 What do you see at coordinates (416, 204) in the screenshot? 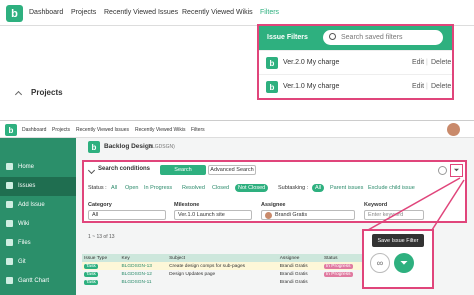
I see `callout-connector` at bounding box center [416, 204].